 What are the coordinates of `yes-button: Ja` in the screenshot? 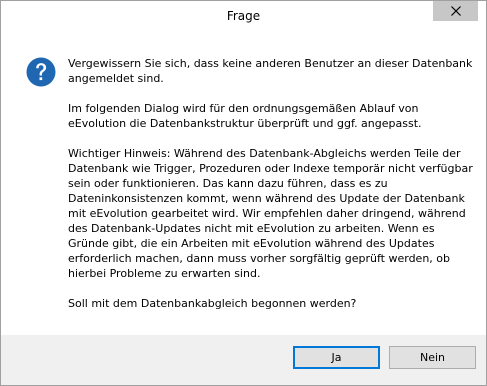 It's located at (336, 357).